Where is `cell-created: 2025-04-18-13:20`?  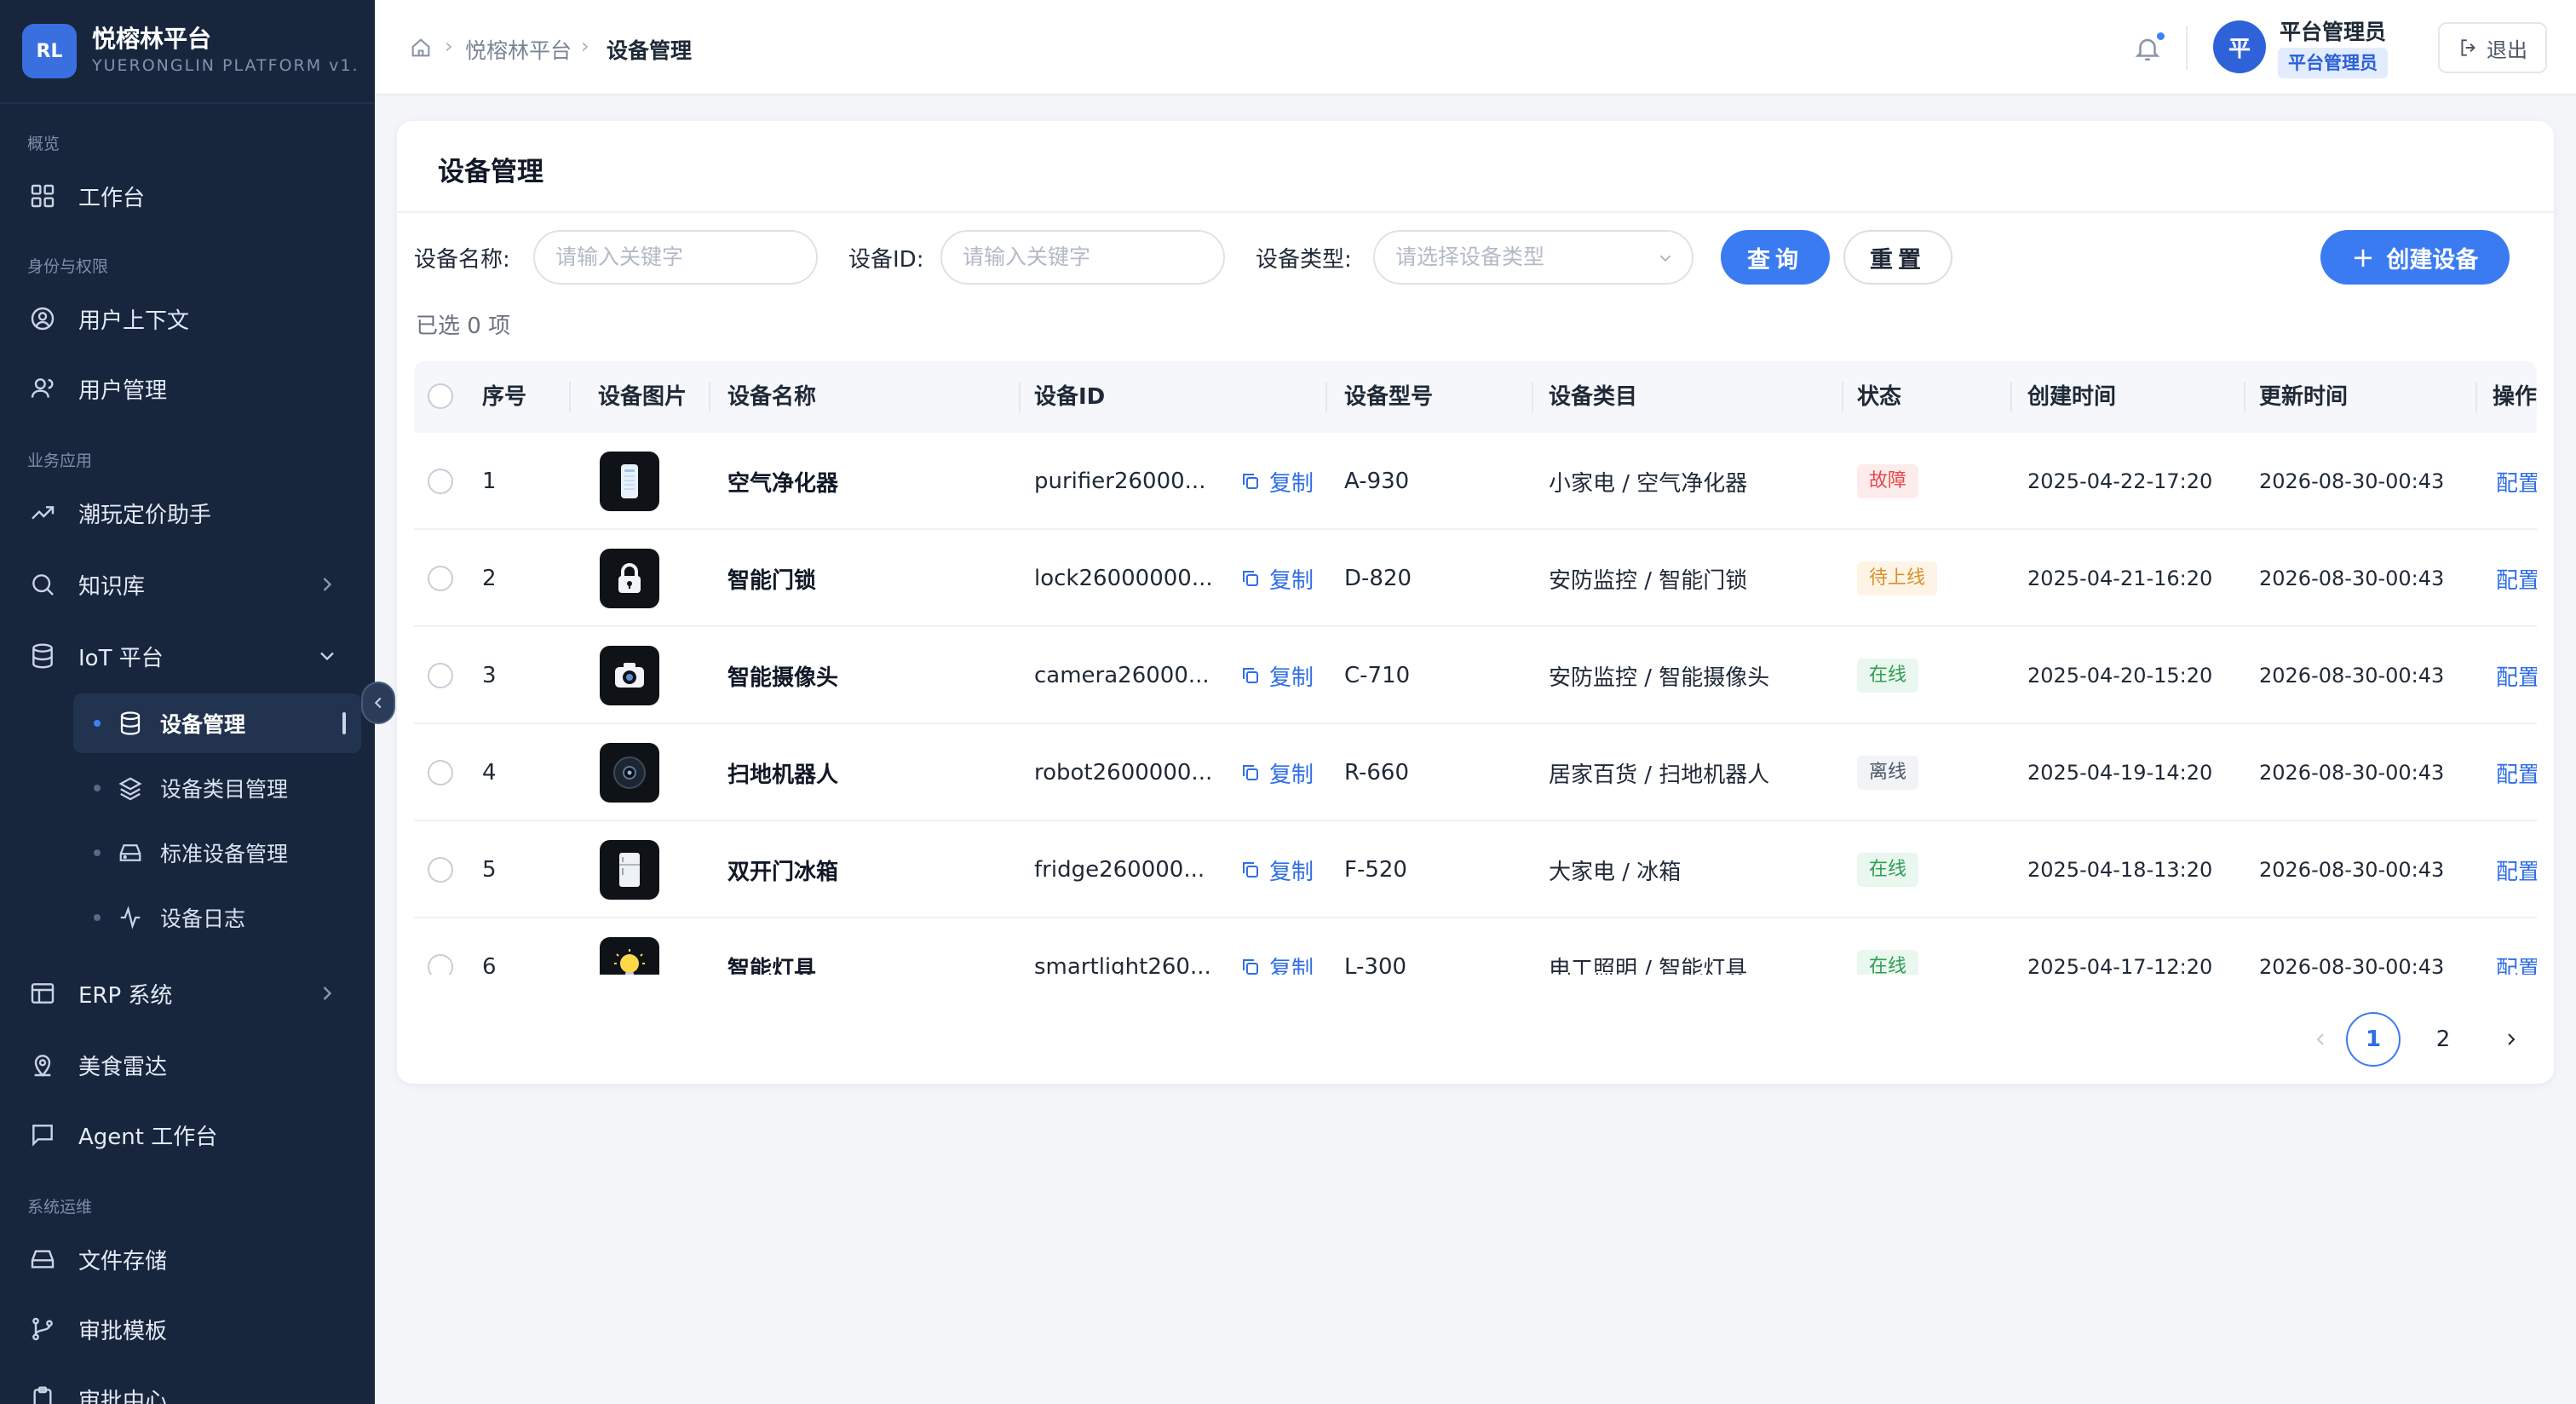 cell-created: 2025-04-18-13:20 is located at coordinates (2120, 870).